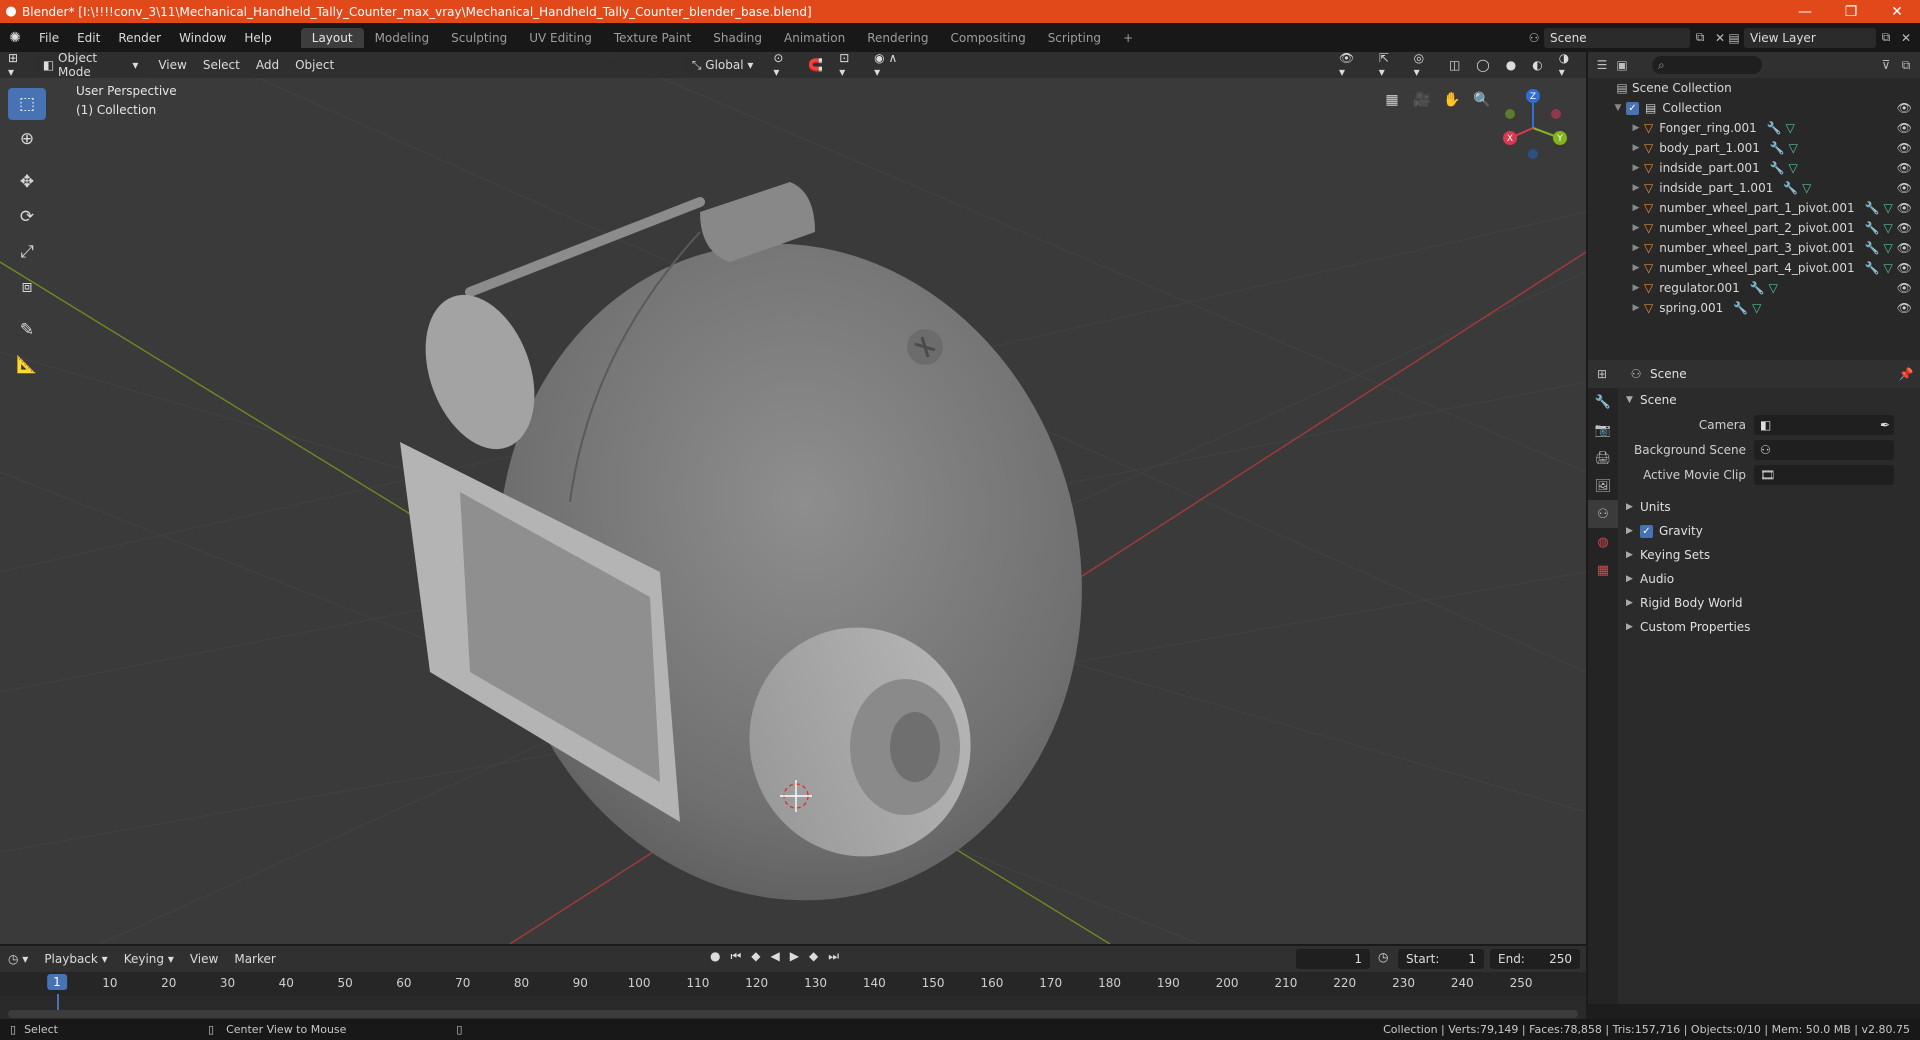 The image size is (1920, 1040). I want to click on jump-start-icon: ⏮, so click(735, 956).